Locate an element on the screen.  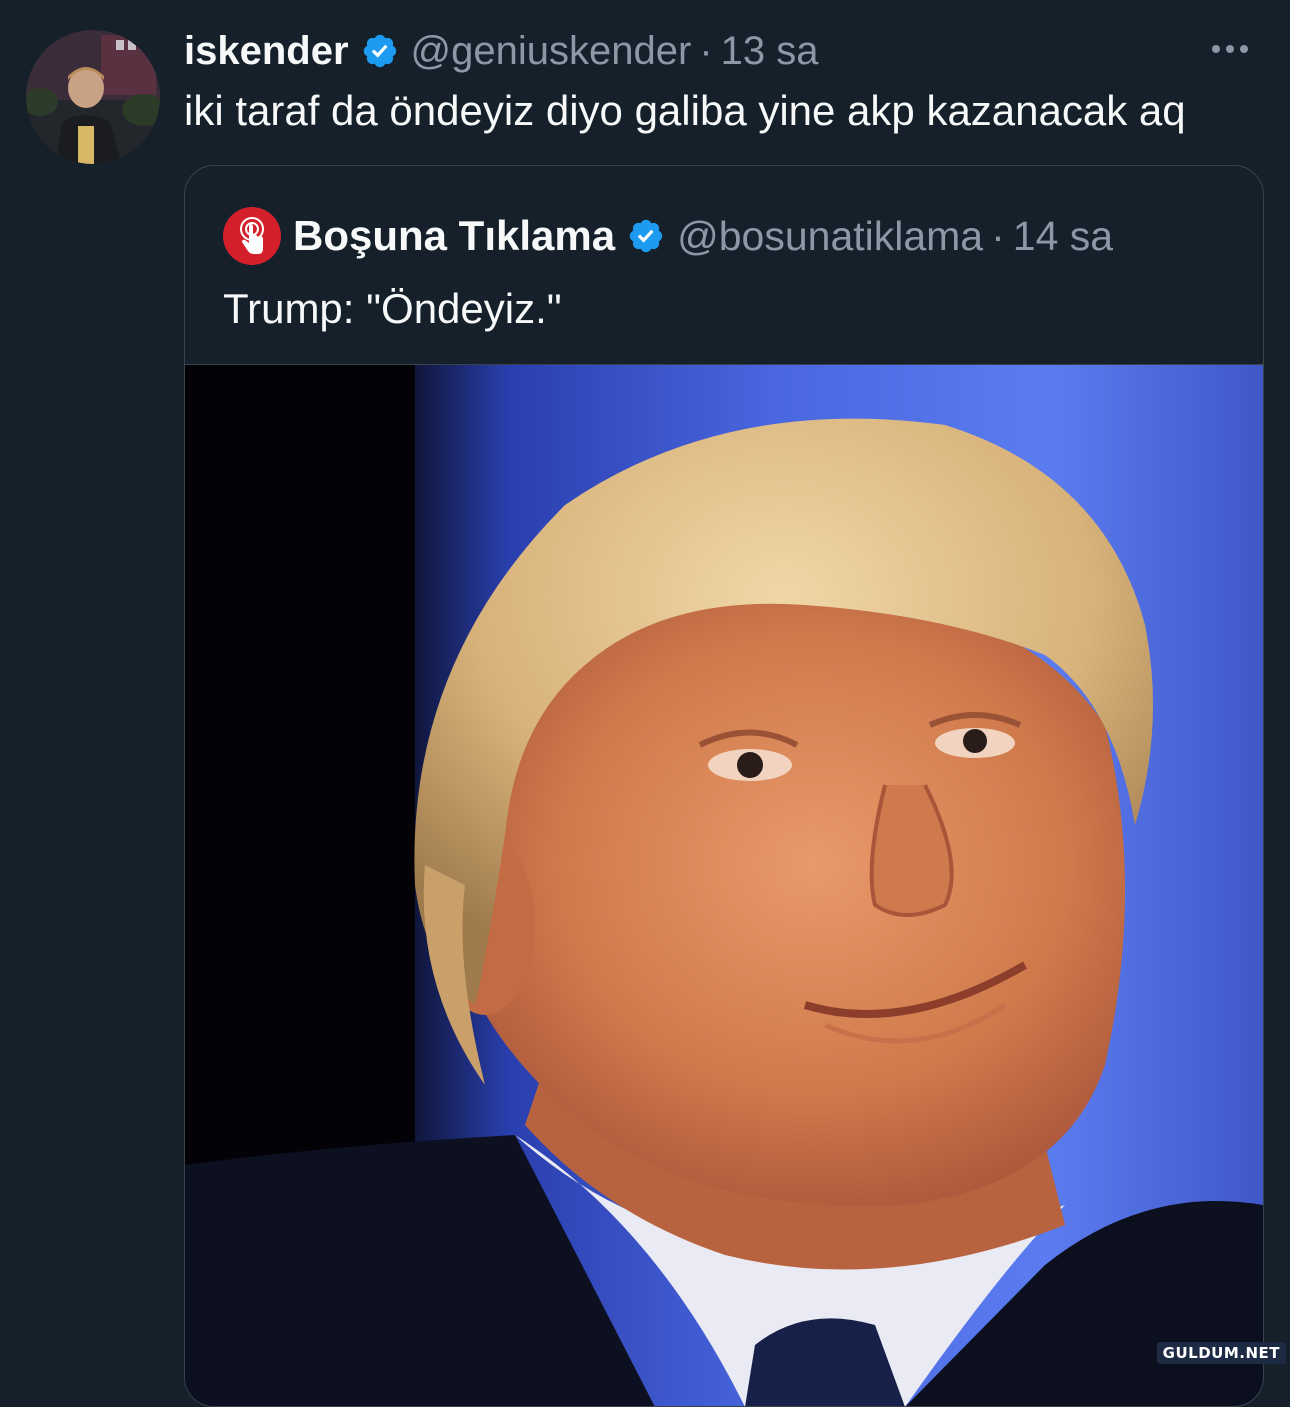
user-avatar-photo is located at coordinates (93, 97).